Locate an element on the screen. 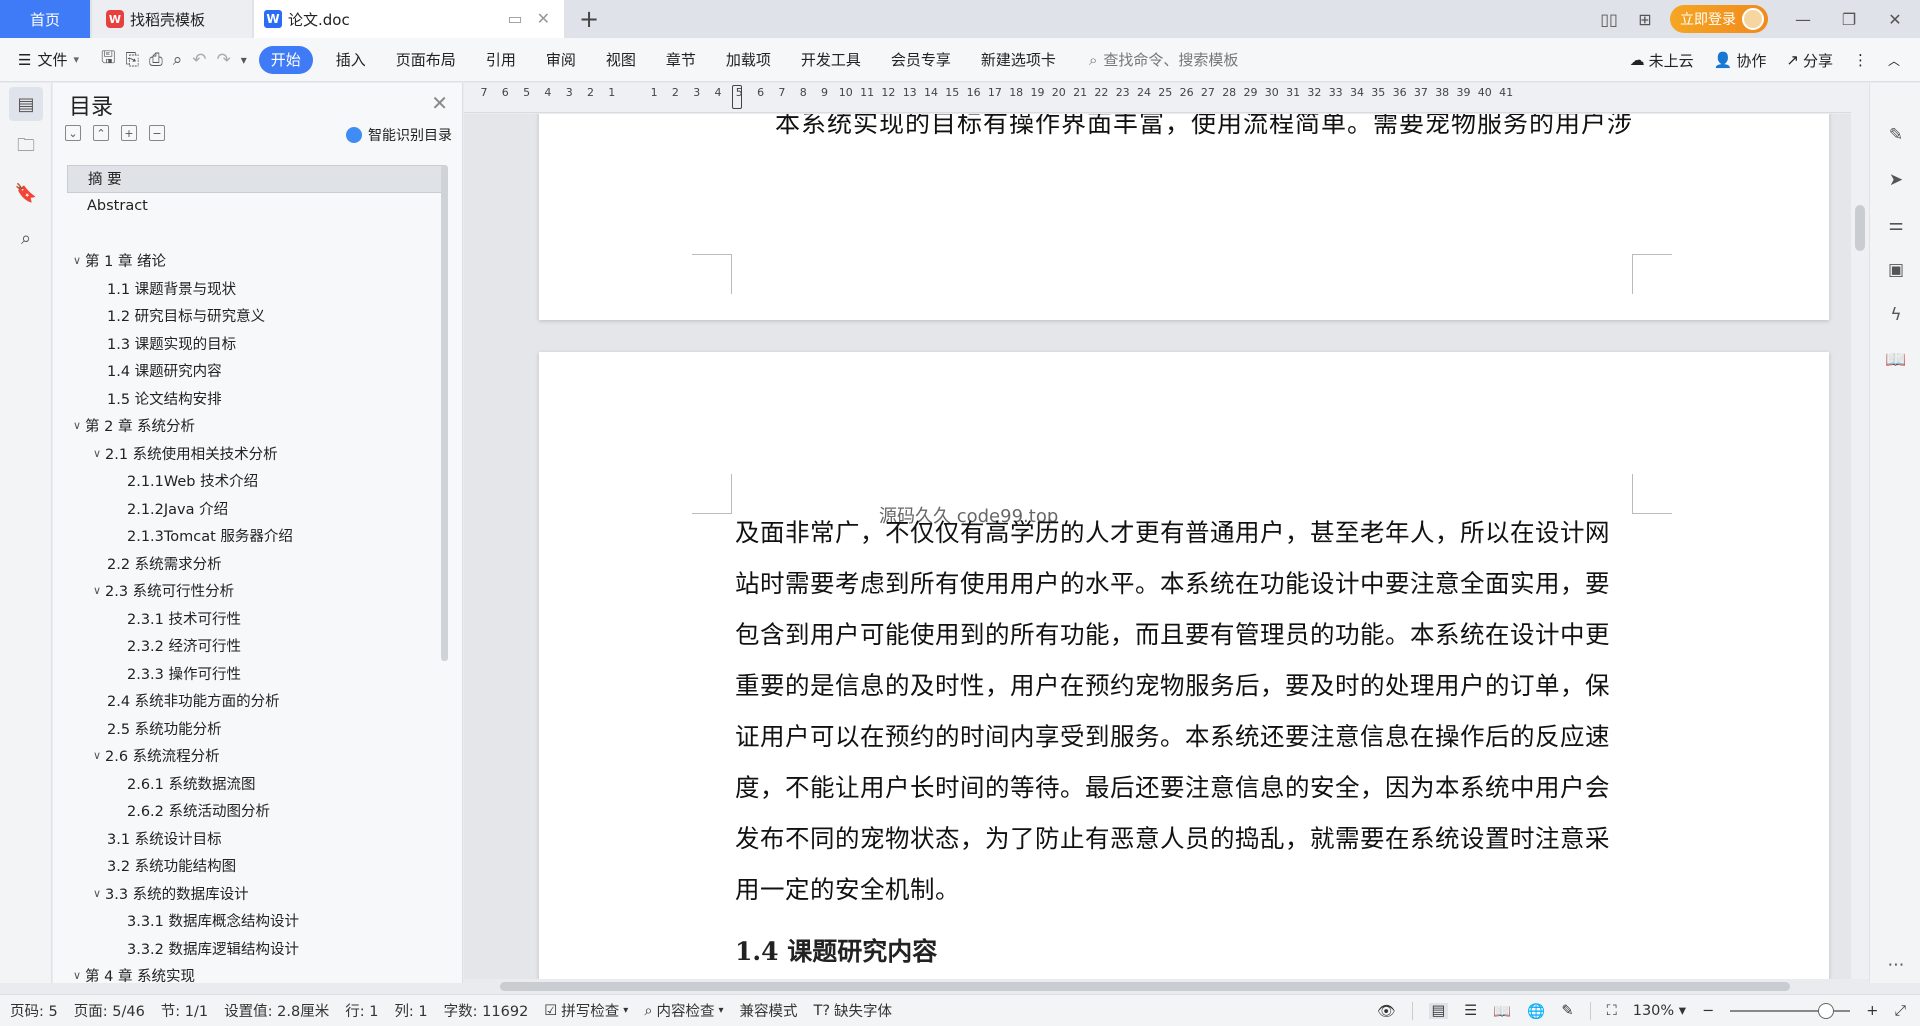 The width and height of the screenshot is (1920, 1026). grid-apps-icon: ⊞ is located at coordinates (1645, 19).